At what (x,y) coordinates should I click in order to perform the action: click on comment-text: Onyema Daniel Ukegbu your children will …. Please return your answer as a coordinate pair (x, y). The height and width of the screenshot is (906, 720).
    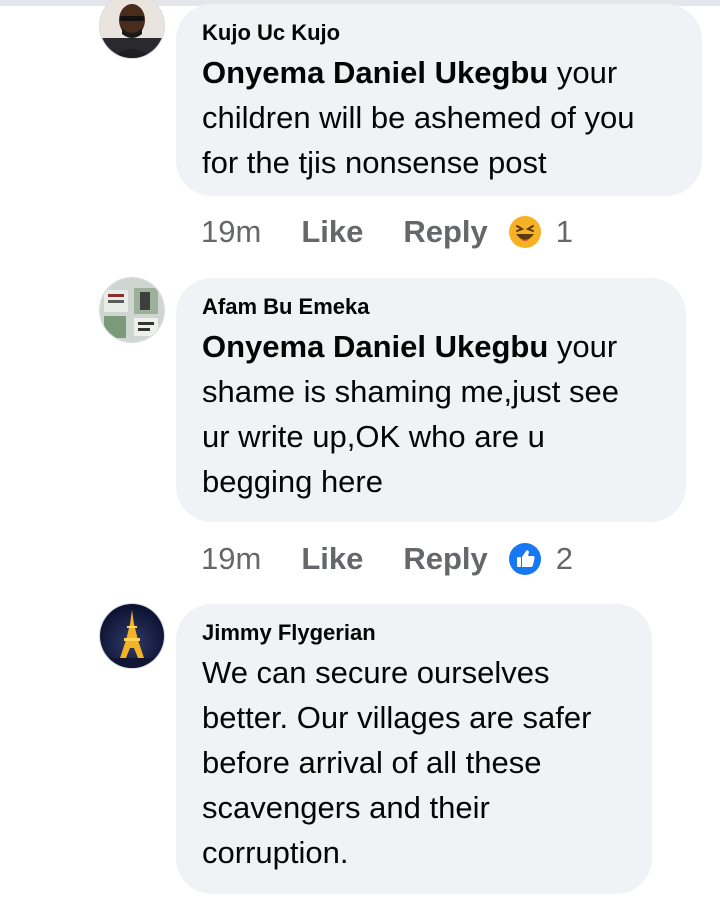
    Looking at the image, I should click on (439, 117).